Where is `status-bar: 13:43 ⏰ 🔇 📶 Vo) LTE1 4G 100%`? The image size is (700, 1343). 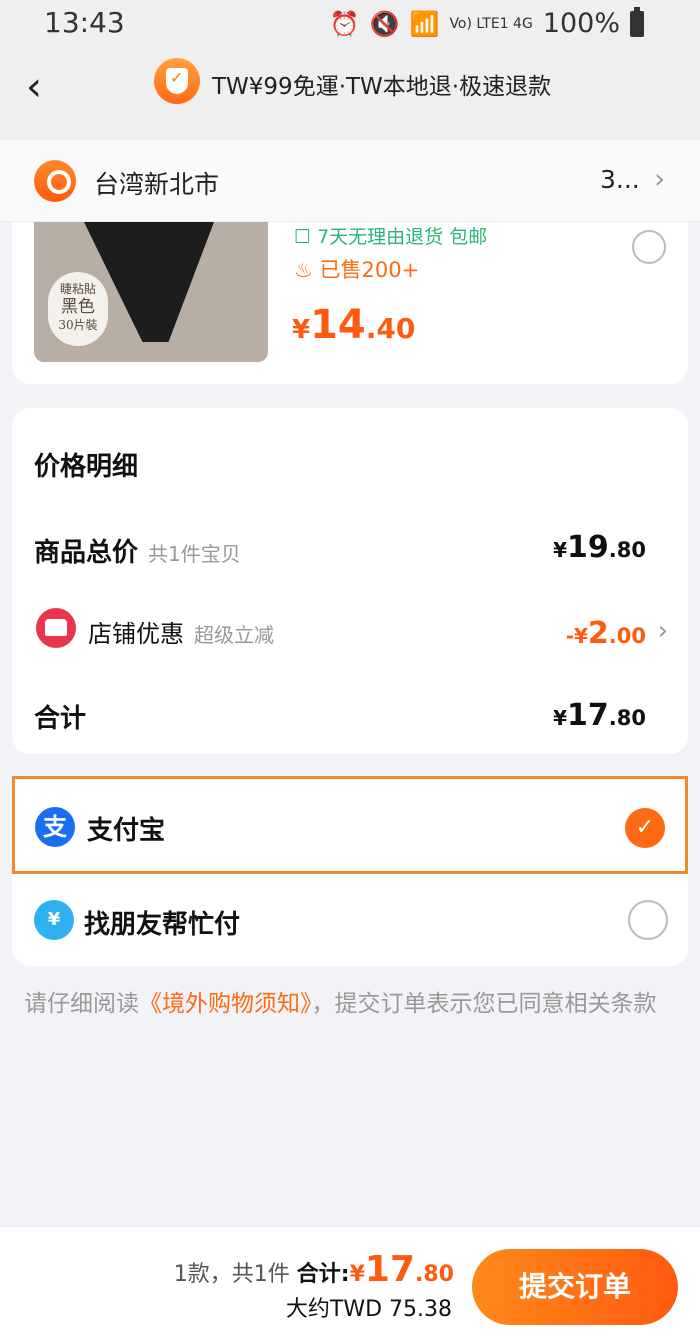
status-bar: 13:43 ⏰ 🔇 📶 Vo) LTE1 4G 100% is located at coordinates (350, 25).